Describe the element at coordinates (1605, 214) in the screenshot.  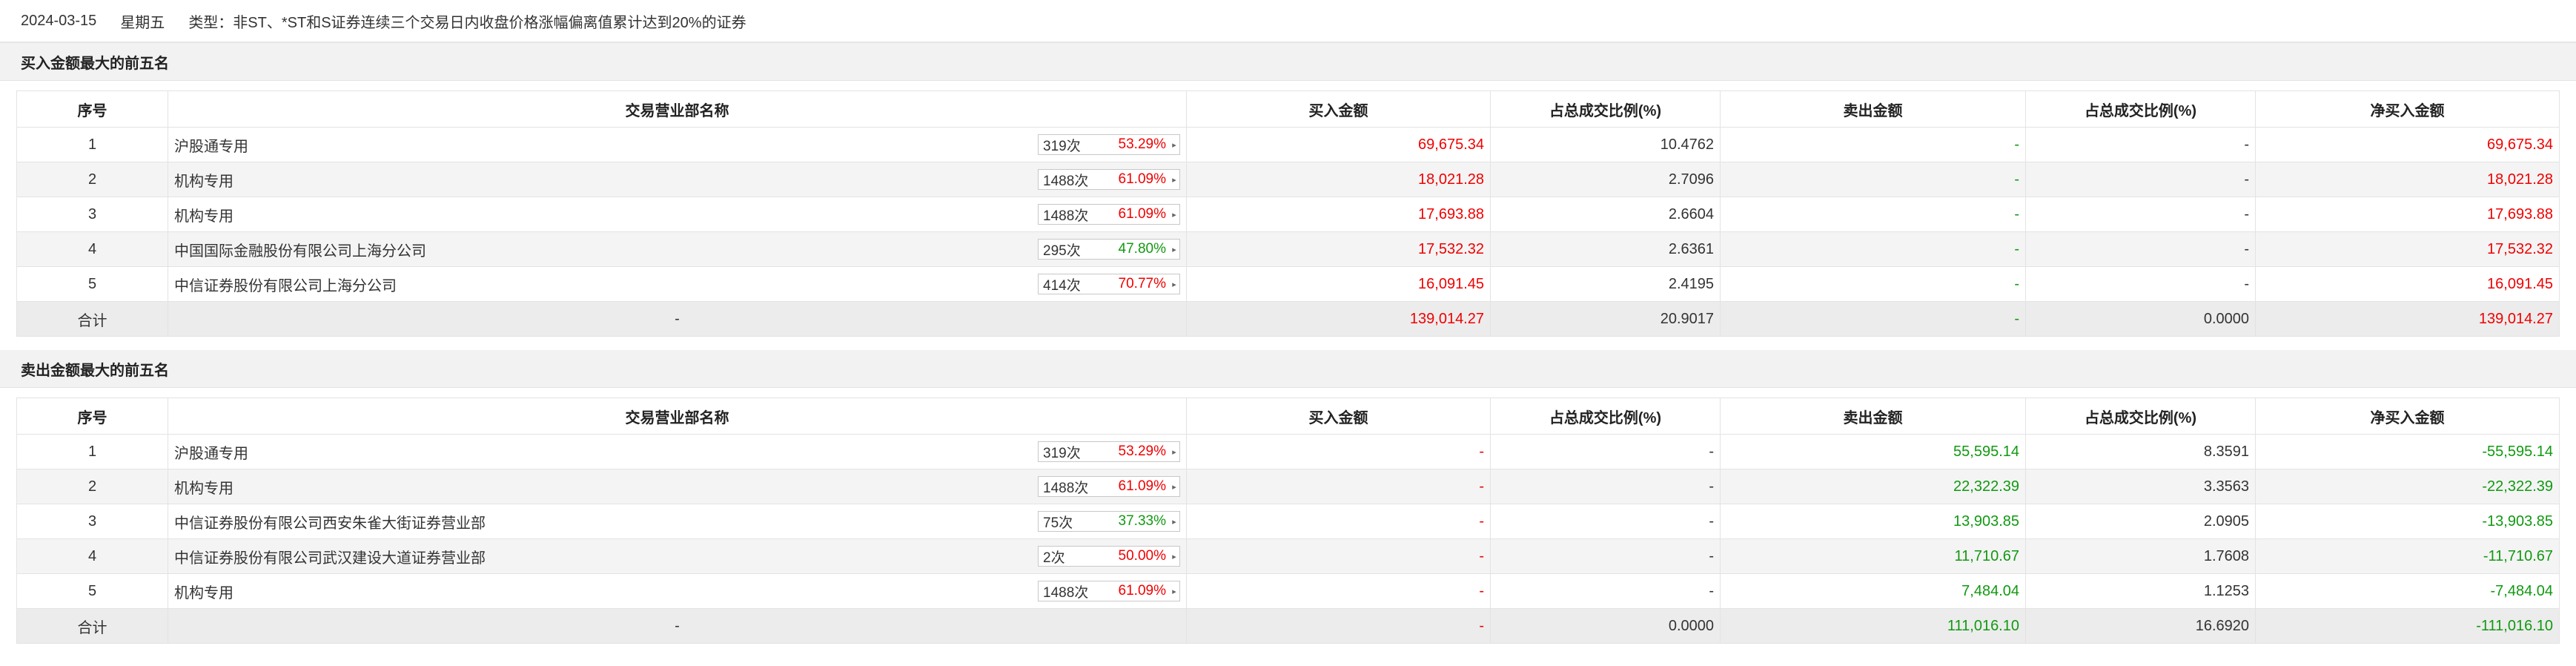
I see `buy-ratio-cell: 2.6604` at that location.